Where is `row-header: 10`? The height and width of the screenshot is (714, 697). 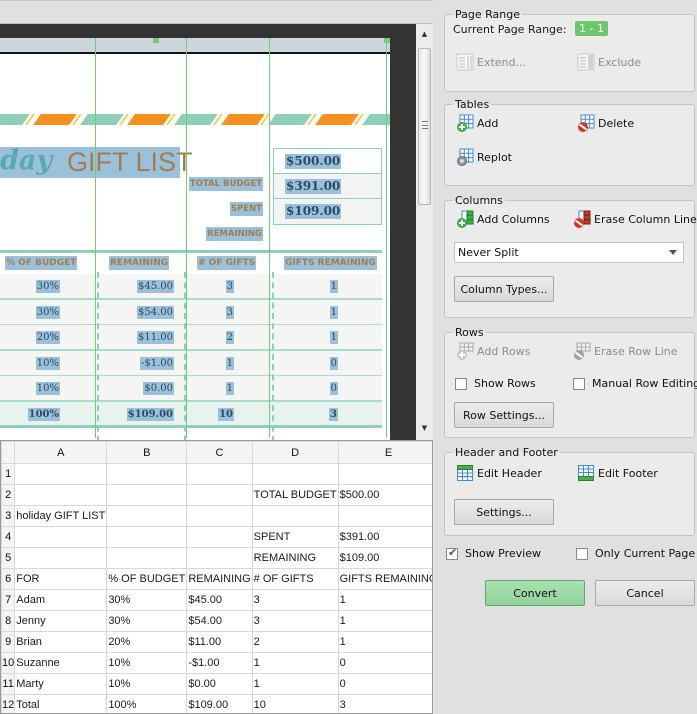 row-header: 10 is located at coordinates (8, 663).